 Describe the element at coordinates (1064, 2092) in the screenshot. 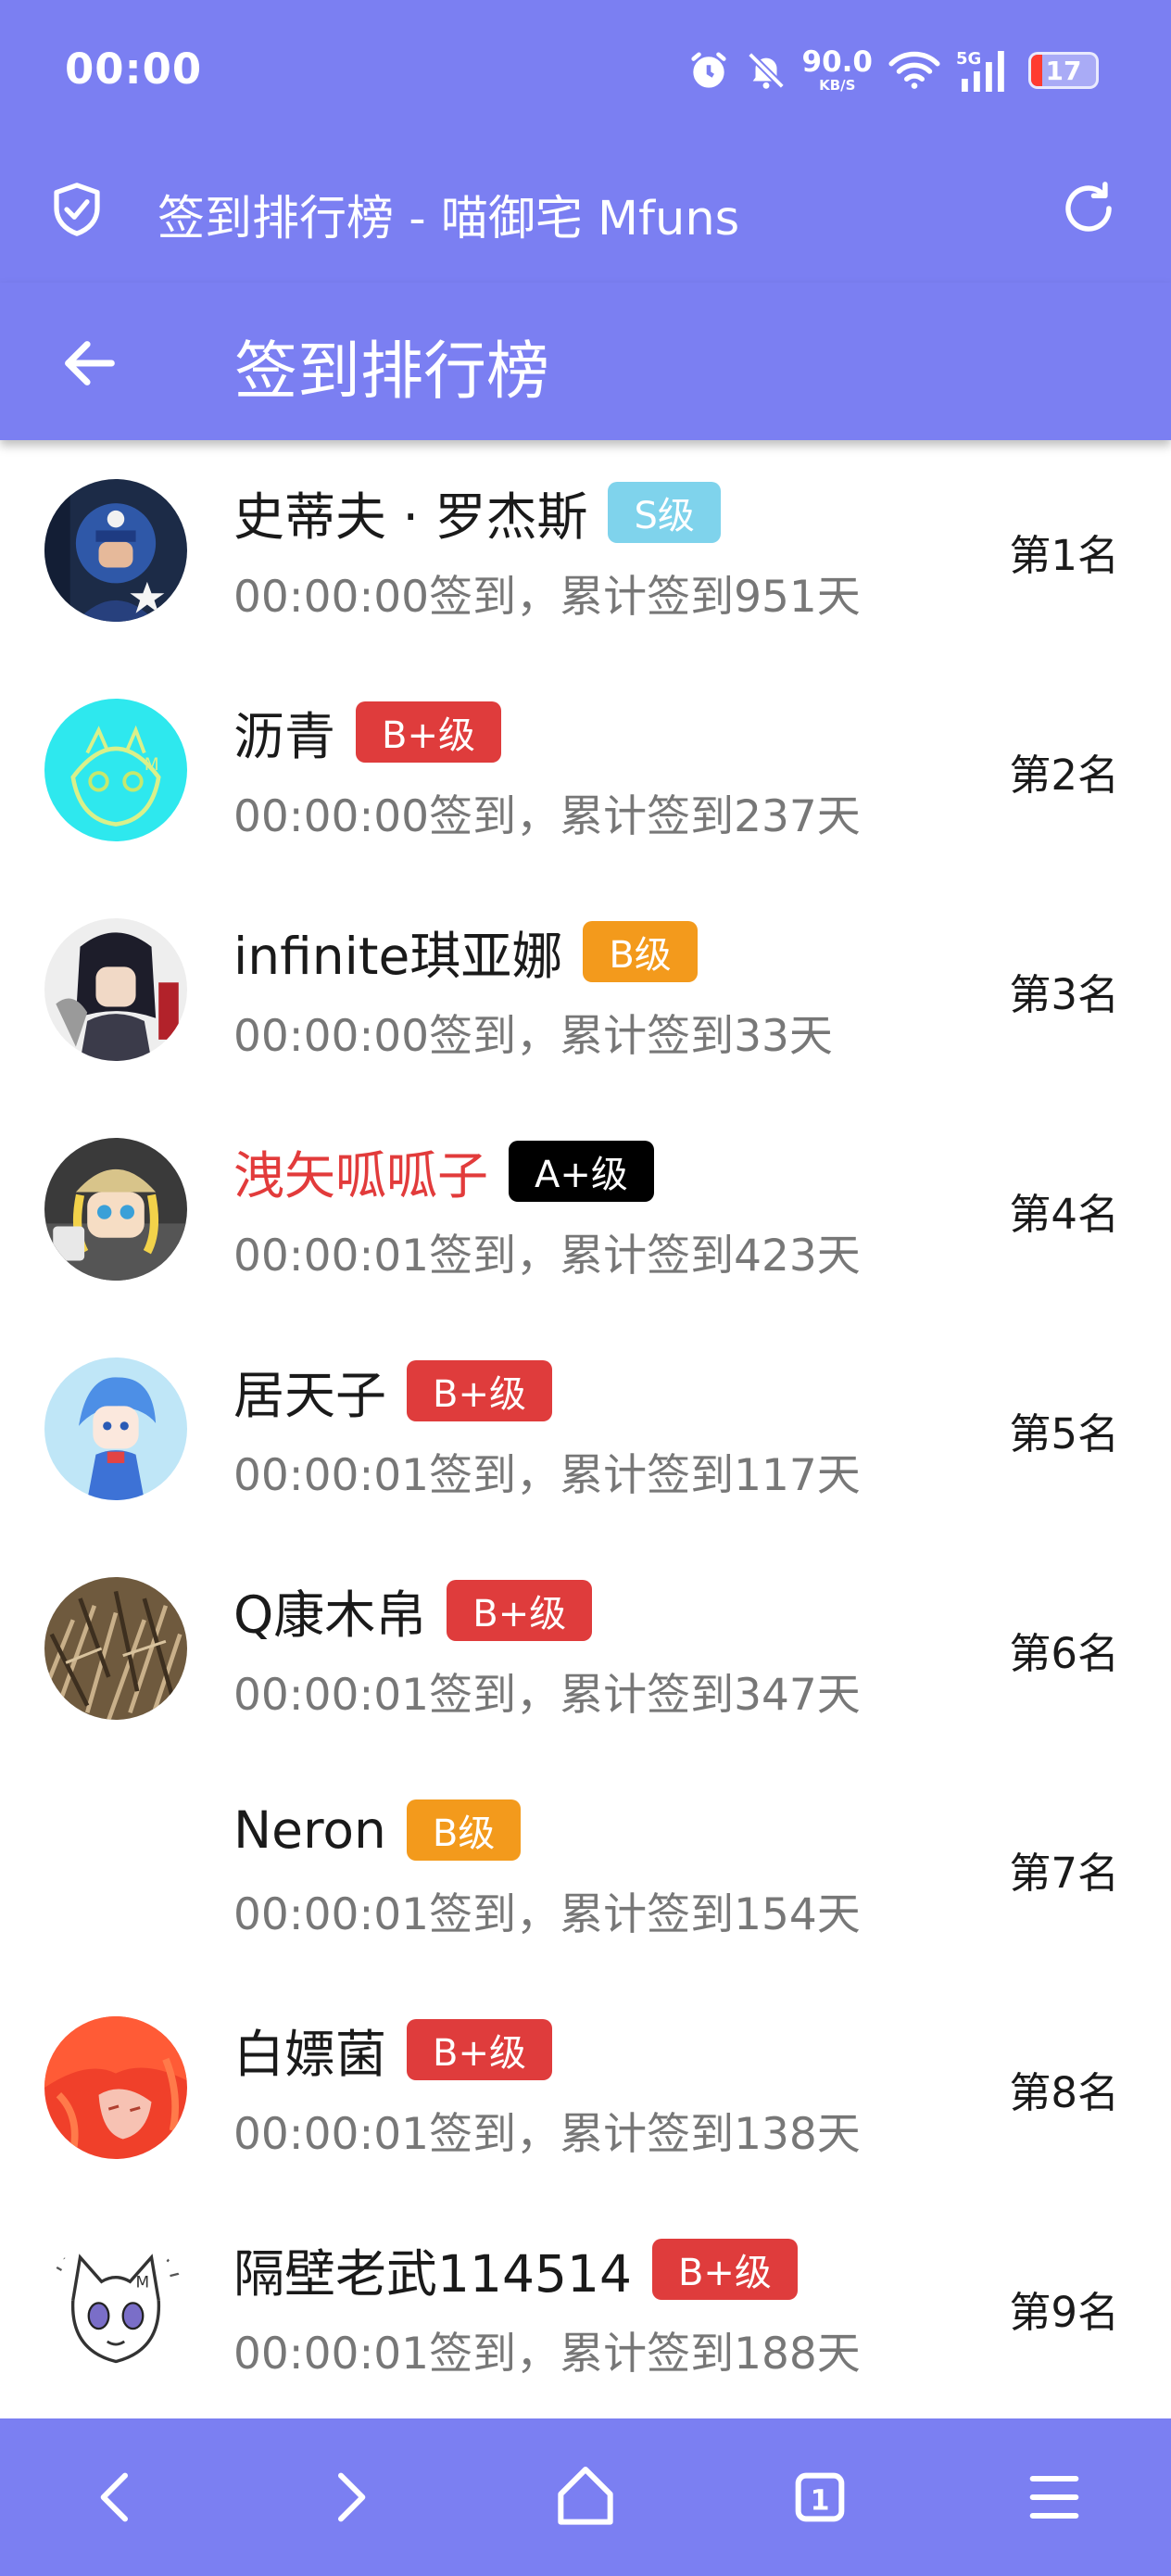

I see `rank-label: 第8名` at that location.